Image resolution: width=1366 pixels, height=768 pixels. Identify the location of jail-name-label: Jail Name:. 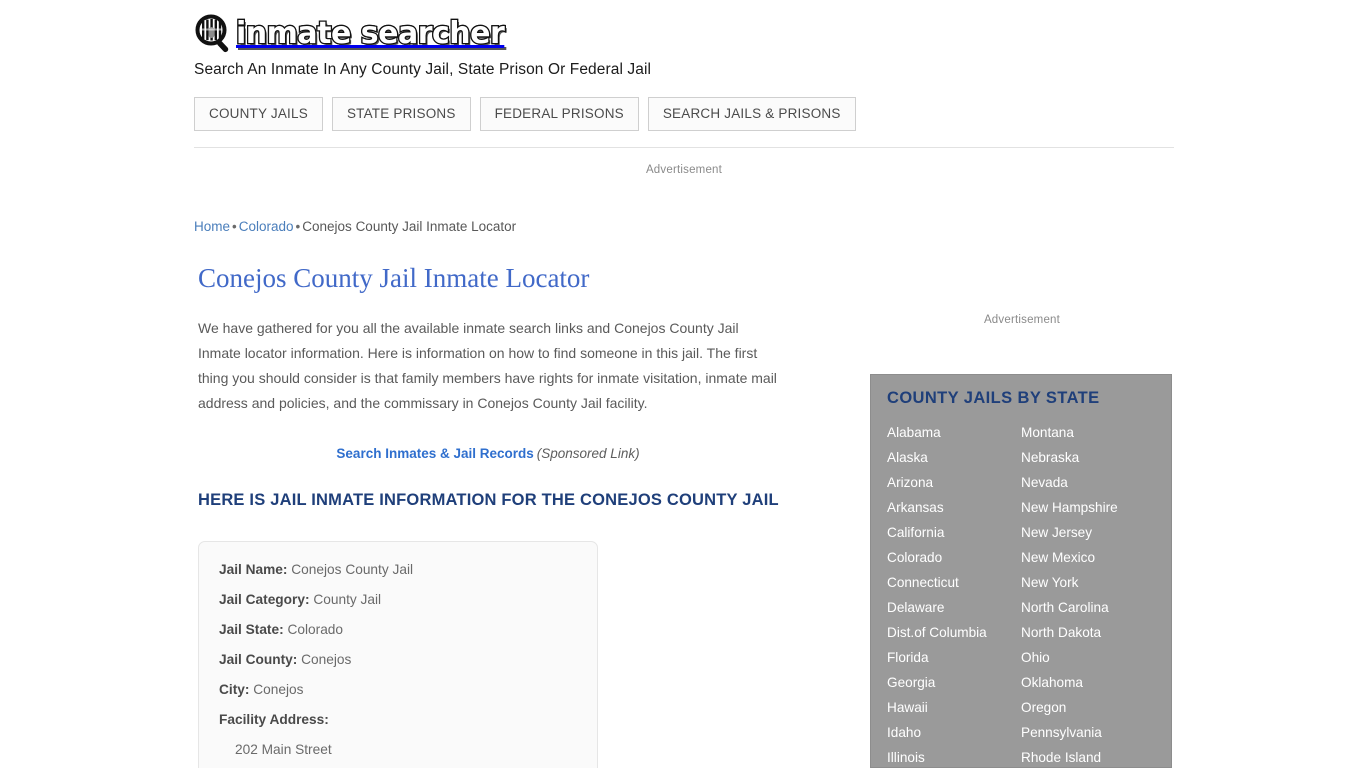
(253, 569).